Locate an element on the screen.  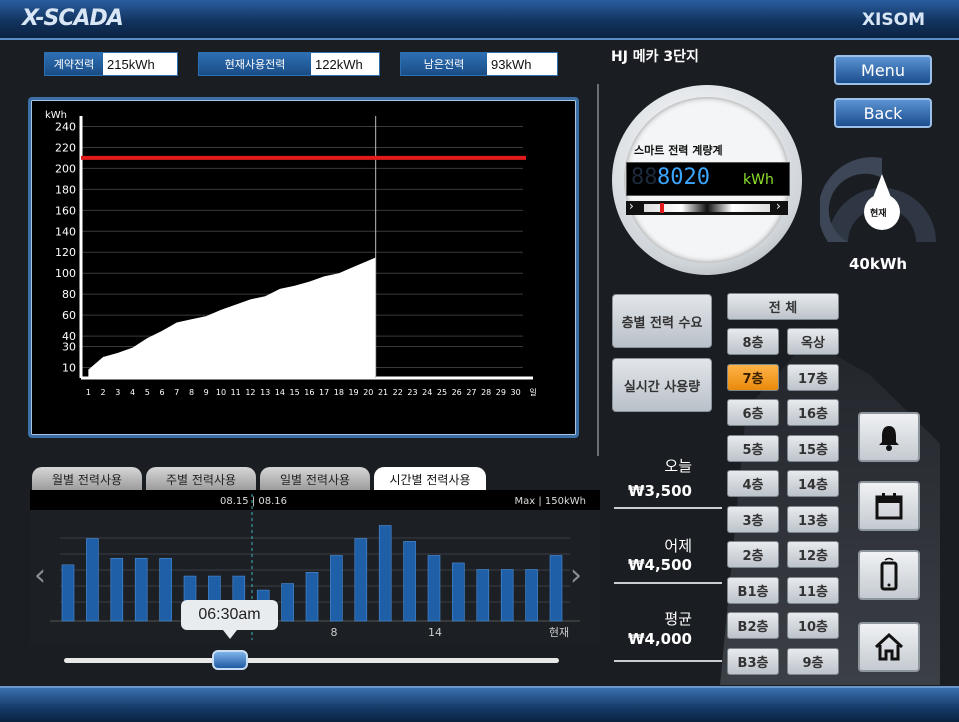
date-range-label: 08.15 | 08.16 is located at coordinates (253, 501).